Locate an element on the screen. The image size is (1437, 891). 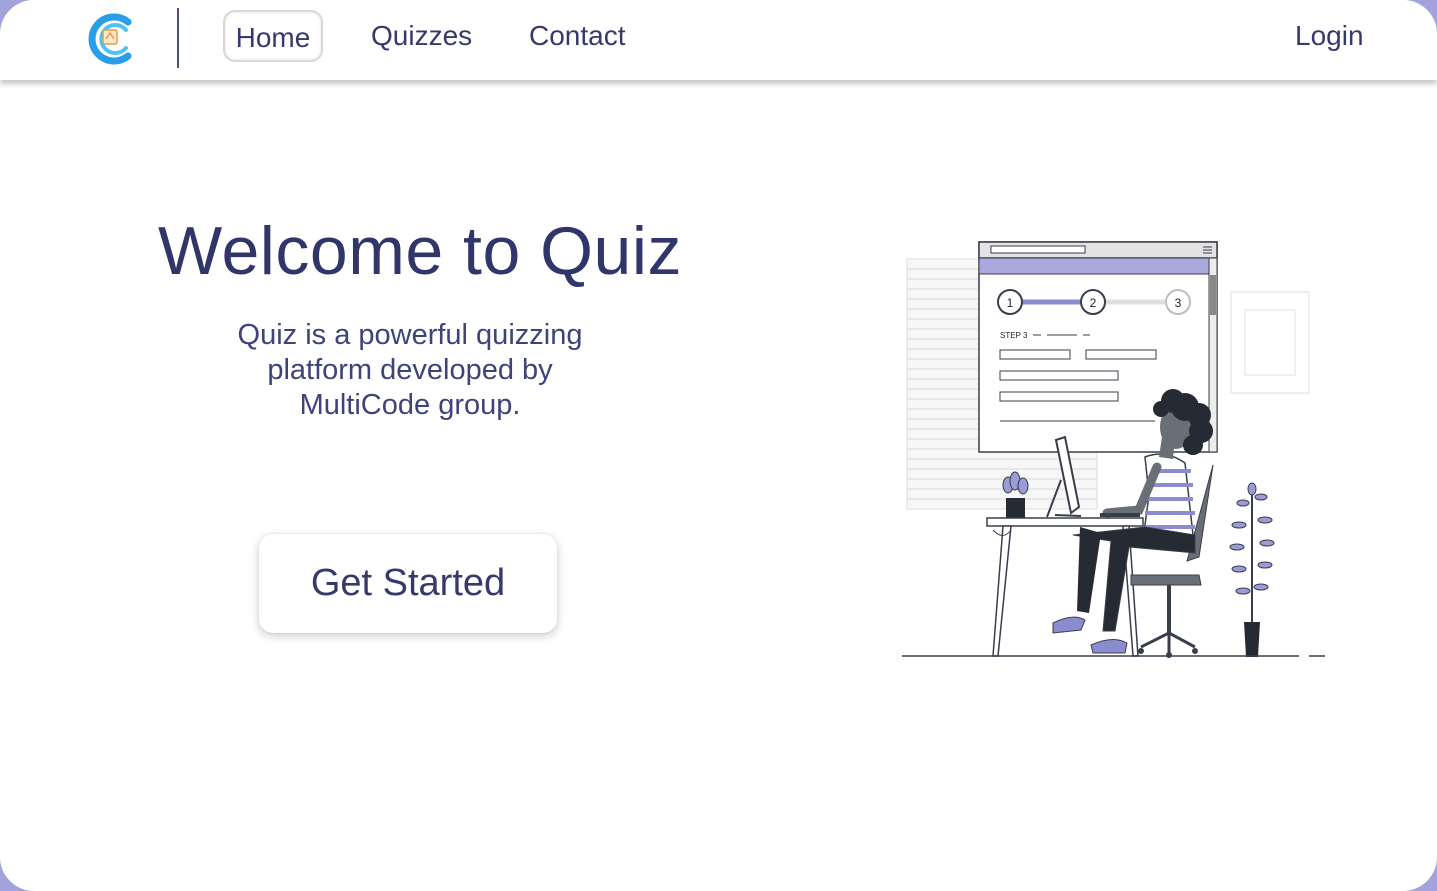
hero-title: Welcome to Quiz is located at coordinates (420, 251).